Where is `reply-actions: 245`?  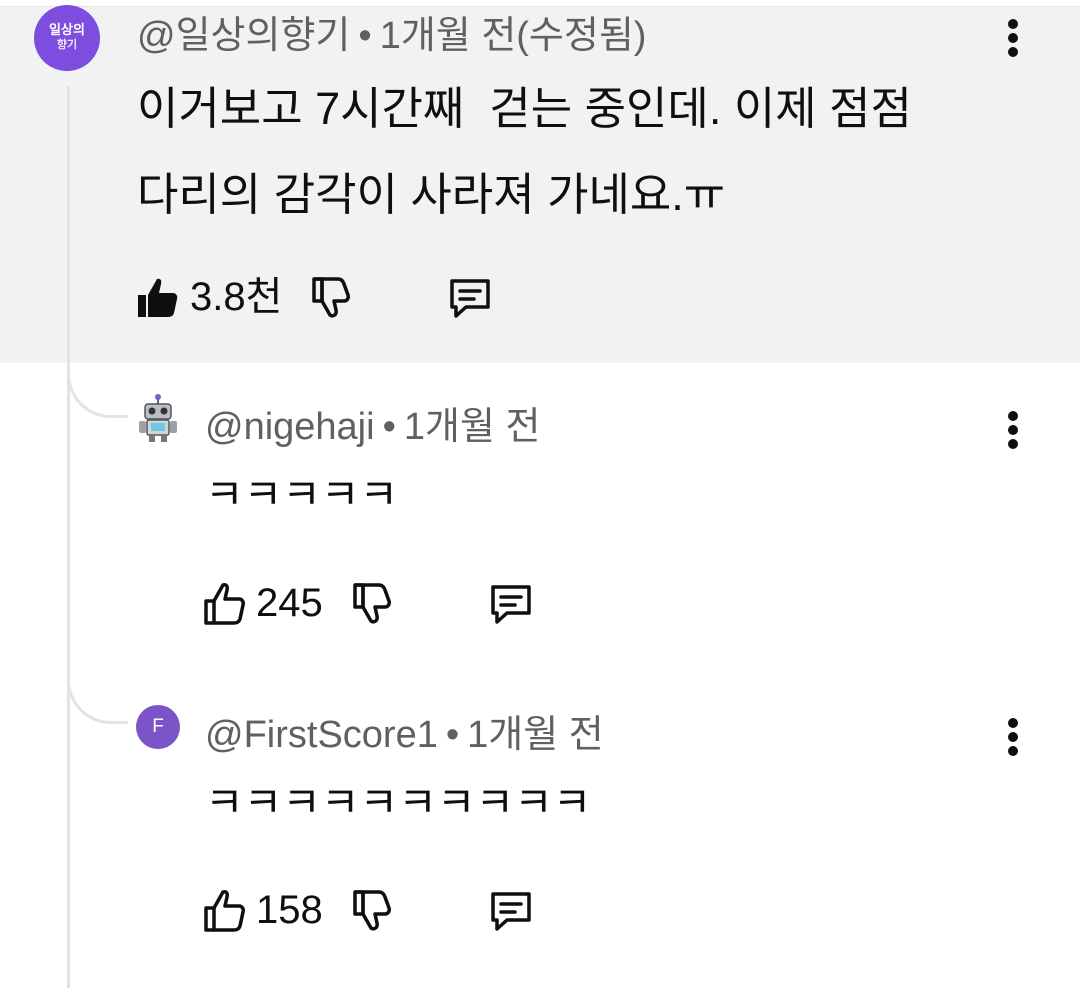 reply-actions: 245 is located at coordinates (367, 603).